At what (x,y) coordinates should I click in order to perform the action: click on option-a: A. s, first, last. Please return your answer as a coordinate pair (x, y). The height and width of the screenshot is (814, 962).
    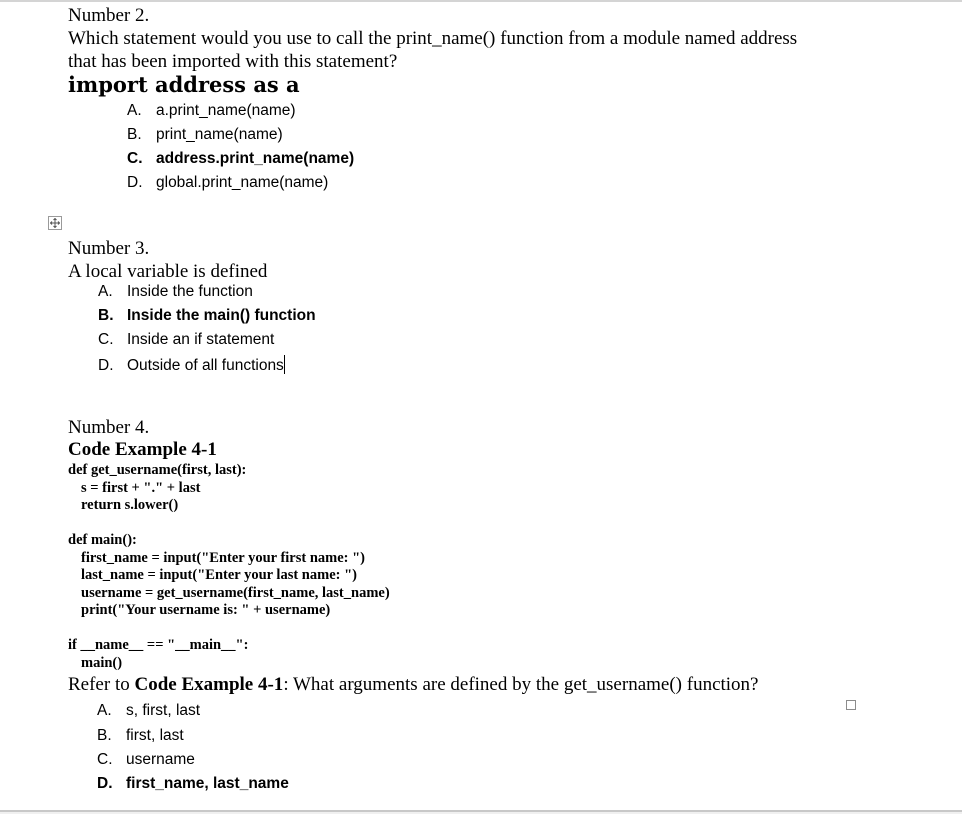
    Looking at the image, I should click on (148, 711).